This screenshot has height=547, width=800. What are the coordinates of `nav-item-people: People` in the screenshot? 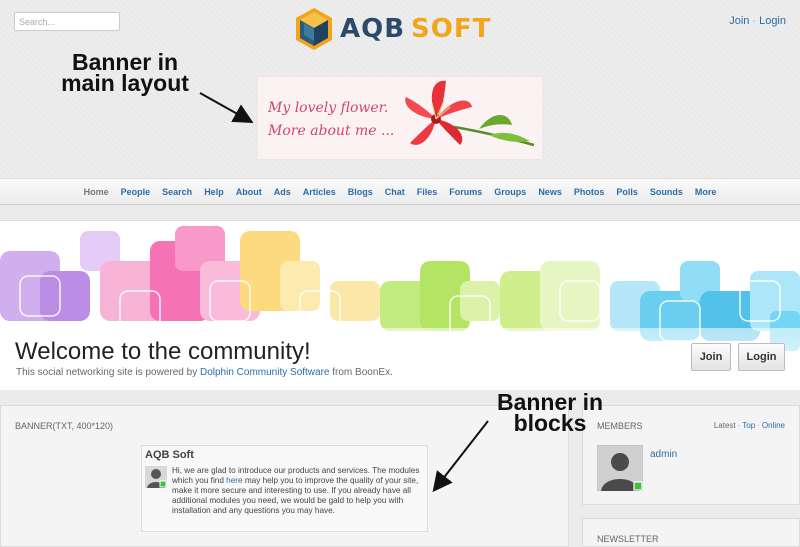 It's located at (136, 192).